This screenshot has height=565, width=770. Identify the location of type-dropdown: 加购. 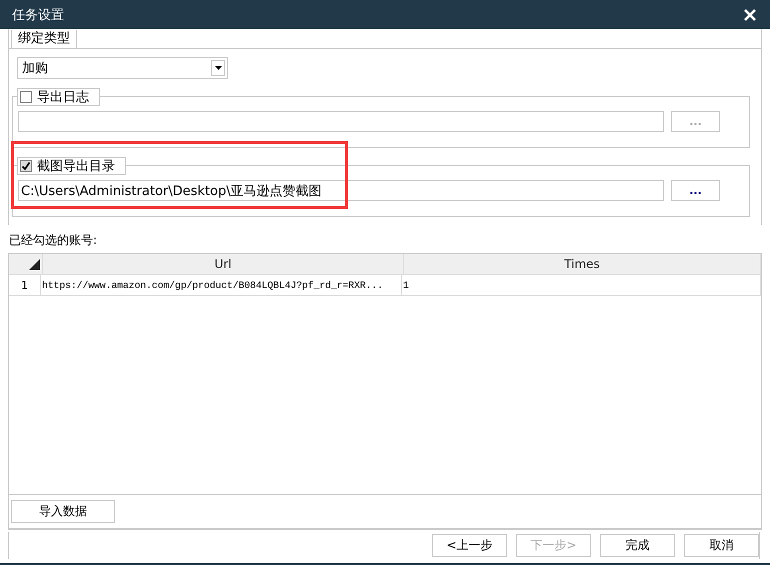
(122, 68).